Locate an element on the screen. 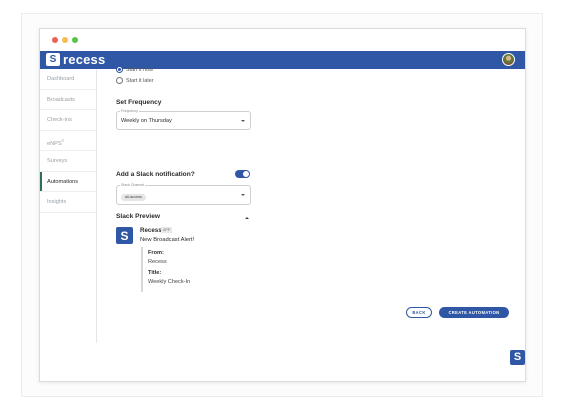 The width and height of the screenshot is (564, 412). set-frequency-heading: Set Frequency is located at coordinates (139, 102).